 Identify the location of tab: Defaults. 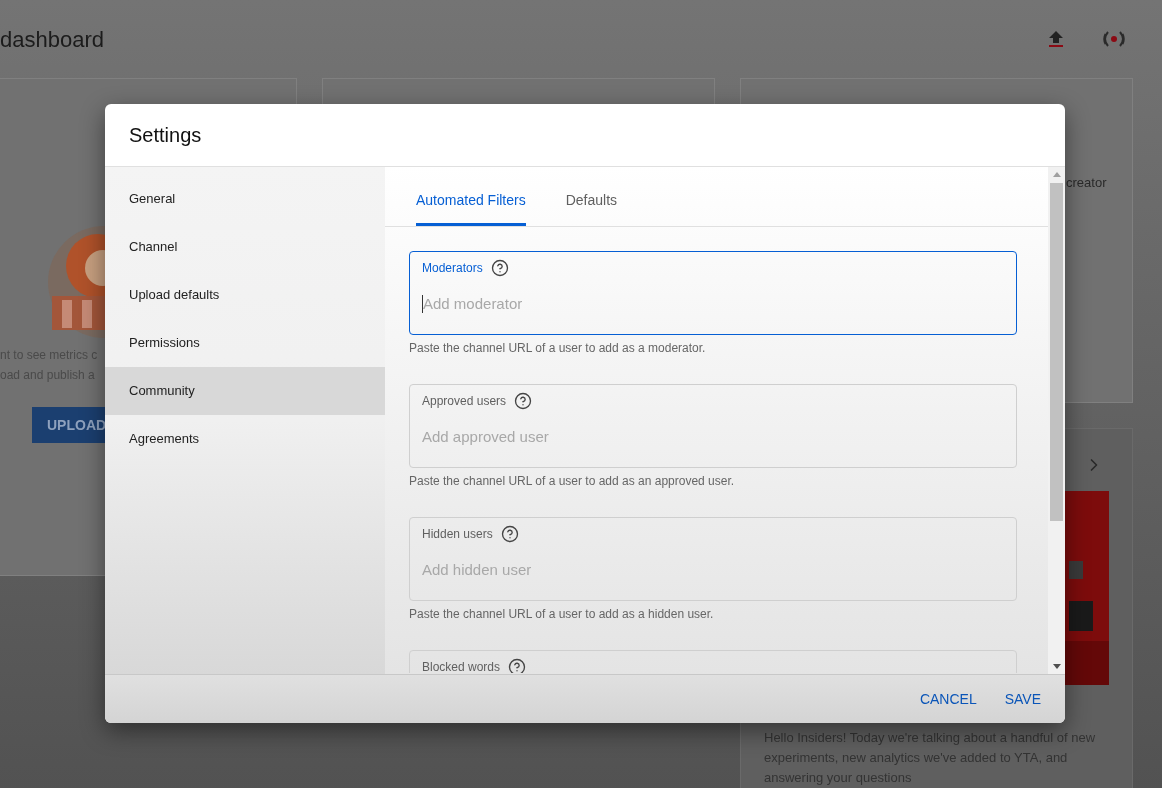
(591, 204).